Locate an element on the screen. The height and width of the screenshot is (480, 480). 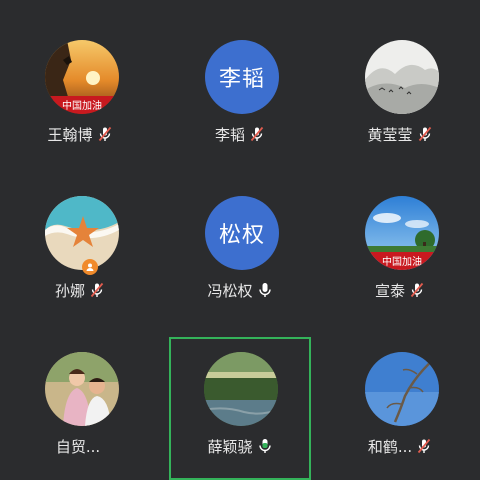
text-avatar: 李韬 is located at coordinates (242, 77).